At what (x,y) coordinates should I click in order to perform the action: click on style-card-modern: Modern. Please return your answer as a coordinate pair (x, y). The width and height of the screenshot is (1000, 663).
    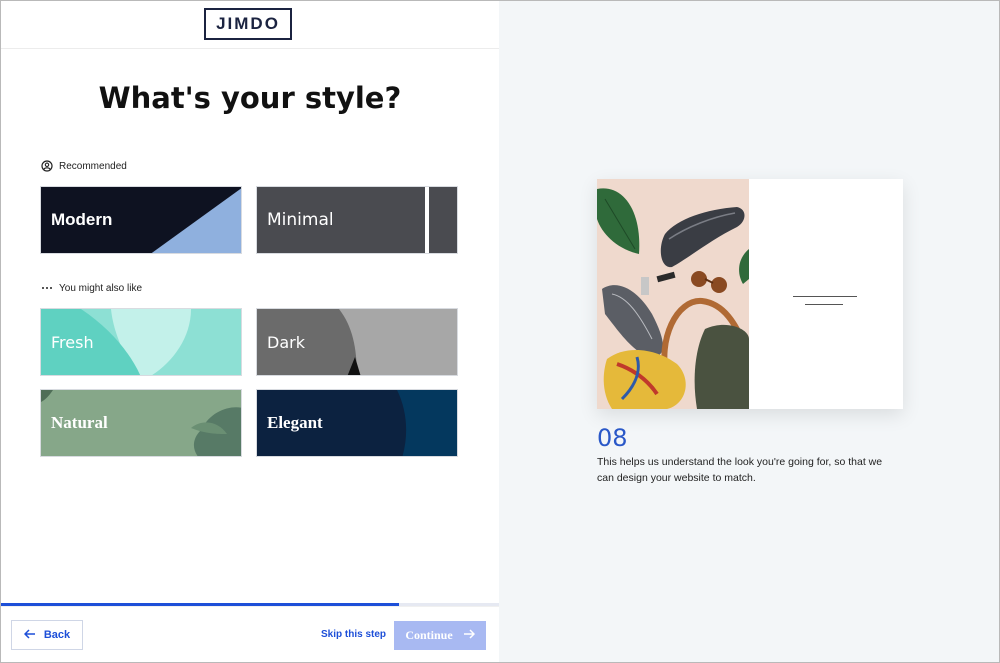
    Looking at the image, I should click on (141, 220).